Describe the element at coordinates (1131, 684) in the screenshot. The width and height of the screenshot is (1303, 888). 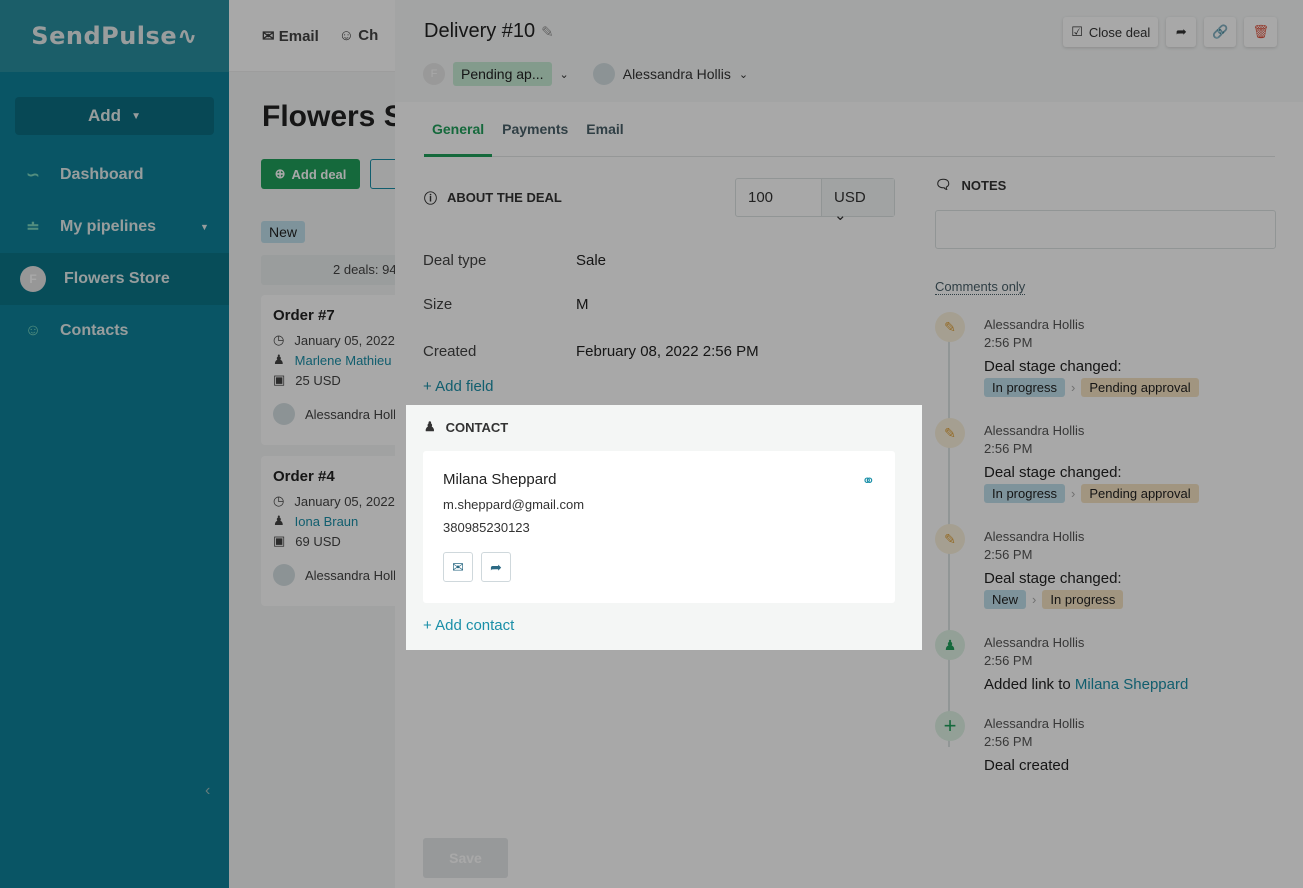
I see `event-contact-link: Milana Sheppard` at that location.